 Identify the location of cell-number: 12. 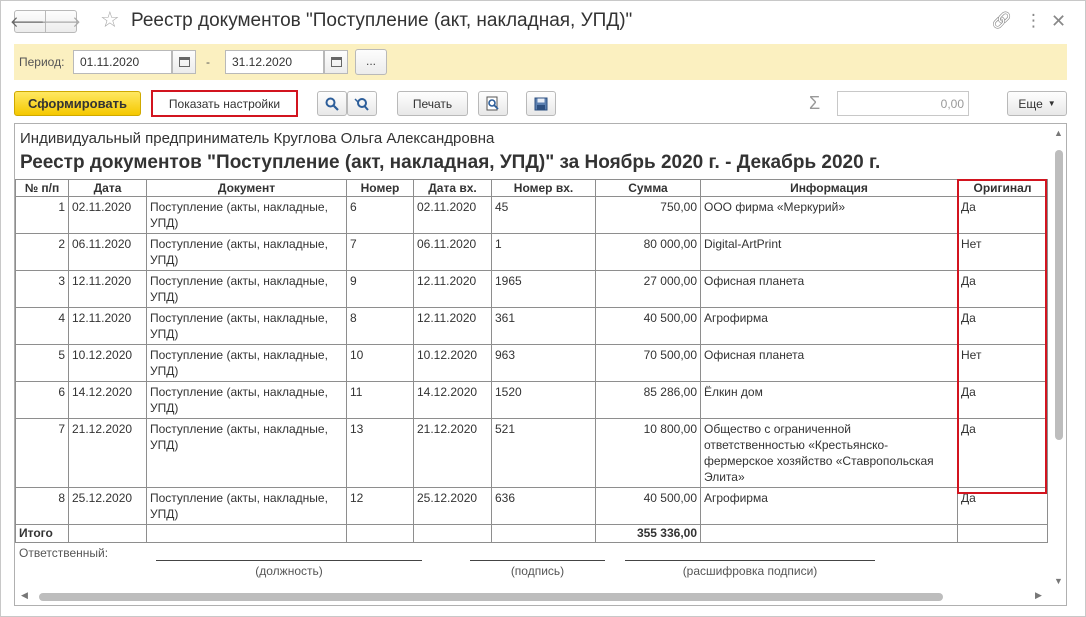
(380, 506).